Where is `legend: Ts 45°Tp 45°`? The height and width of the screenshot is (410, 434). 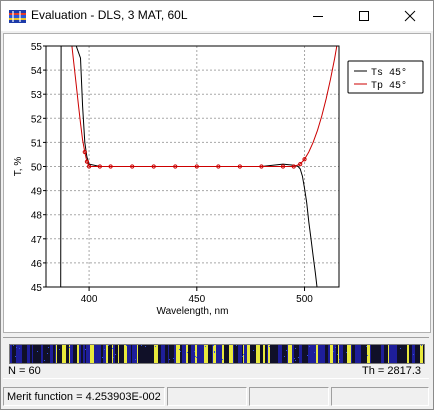
legend: Ts 45°Tp 45° is located at coordinates (385, 77).